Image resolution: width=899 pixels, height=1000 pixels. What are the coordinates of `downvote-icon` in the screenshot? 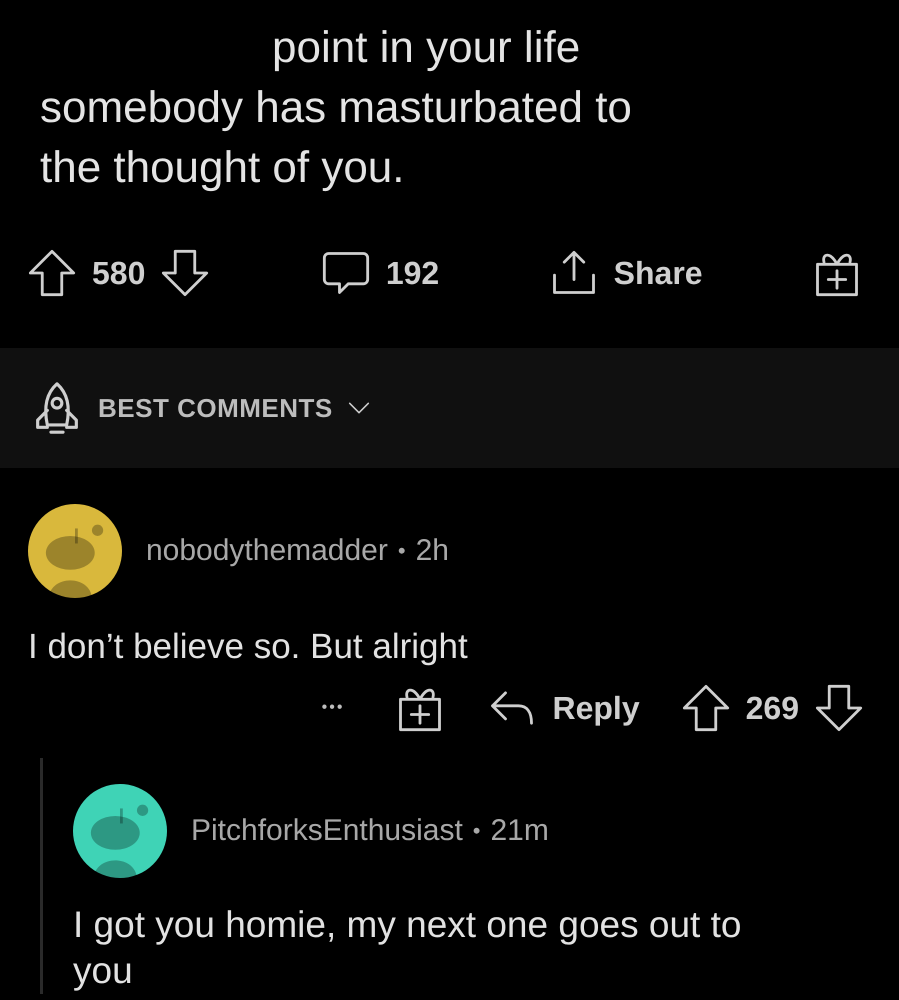 It's located at (839, 708).